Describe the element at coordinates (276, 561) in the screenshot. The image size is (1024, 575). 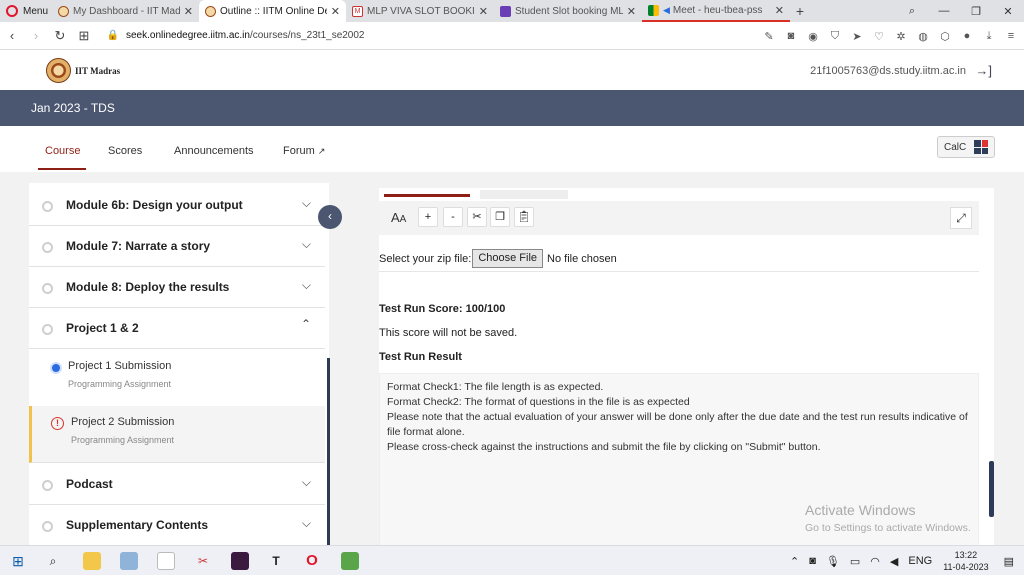
I see `typora-icon: T` at that location.